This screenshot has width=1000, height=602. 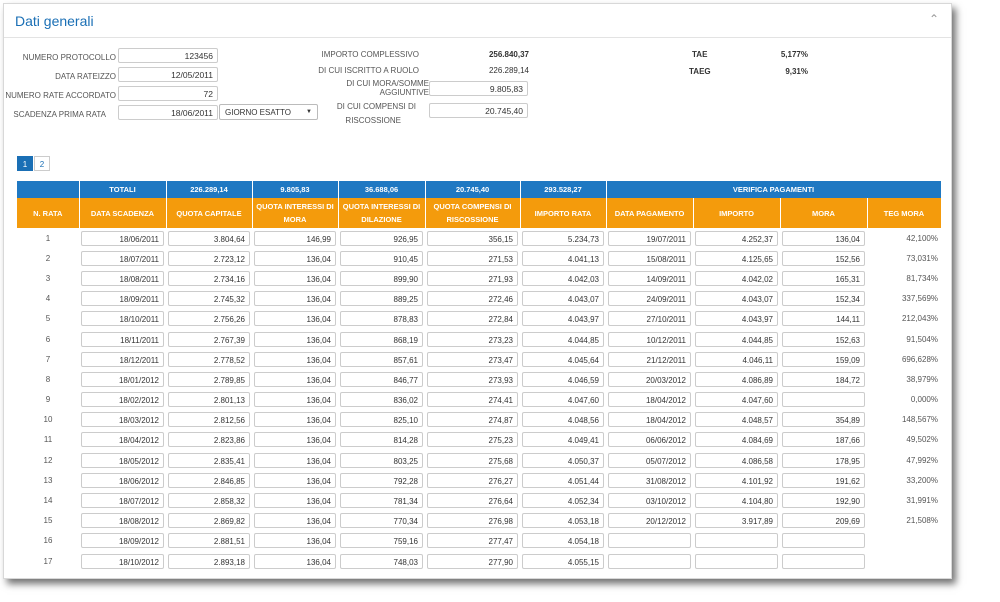 I want to click on mora-field: 159,09, so click(x=823, y=359).